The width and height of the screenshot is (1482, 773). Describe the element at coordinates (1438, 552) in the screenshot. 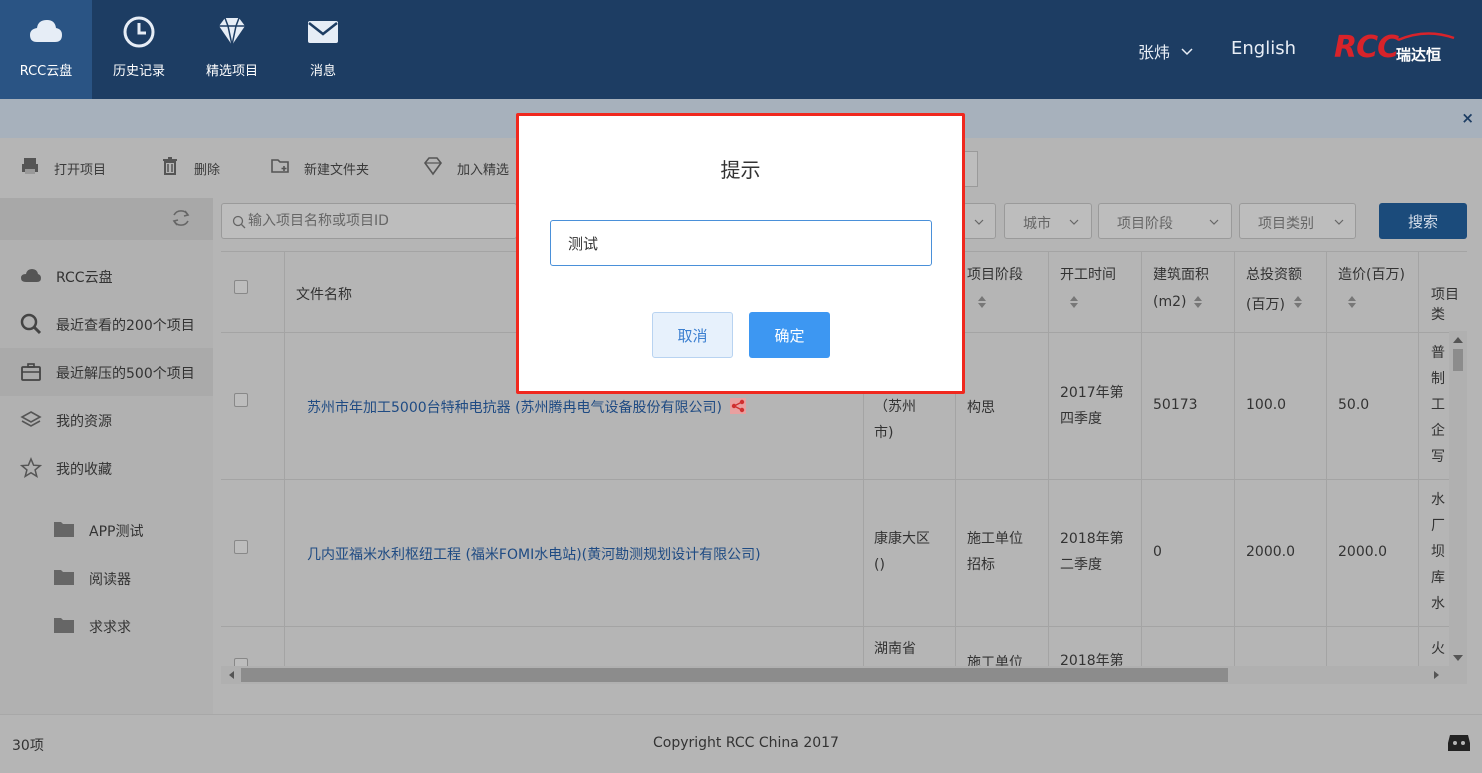

I see `cell-line: 坝` at that location.